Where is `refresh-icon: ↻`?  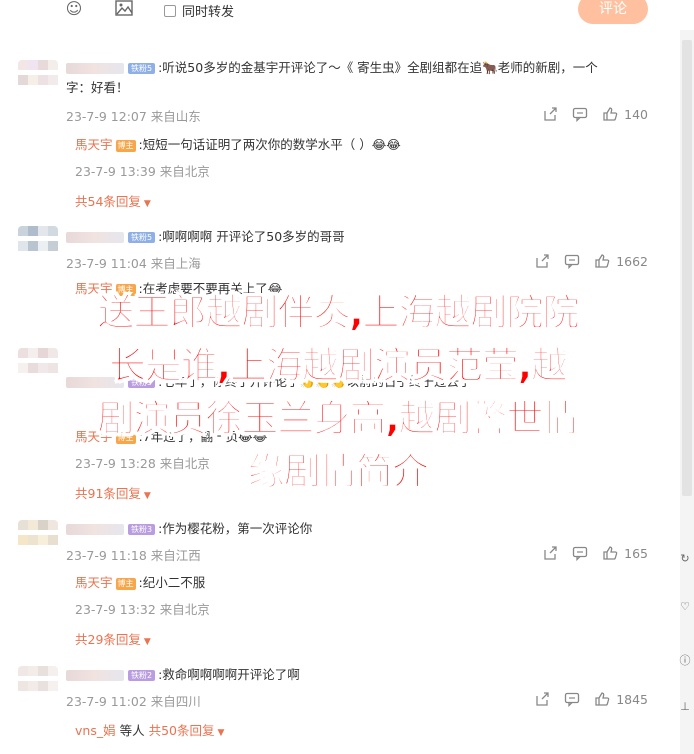 refresh-icon: ↻ is located at coordinates (685, 558).